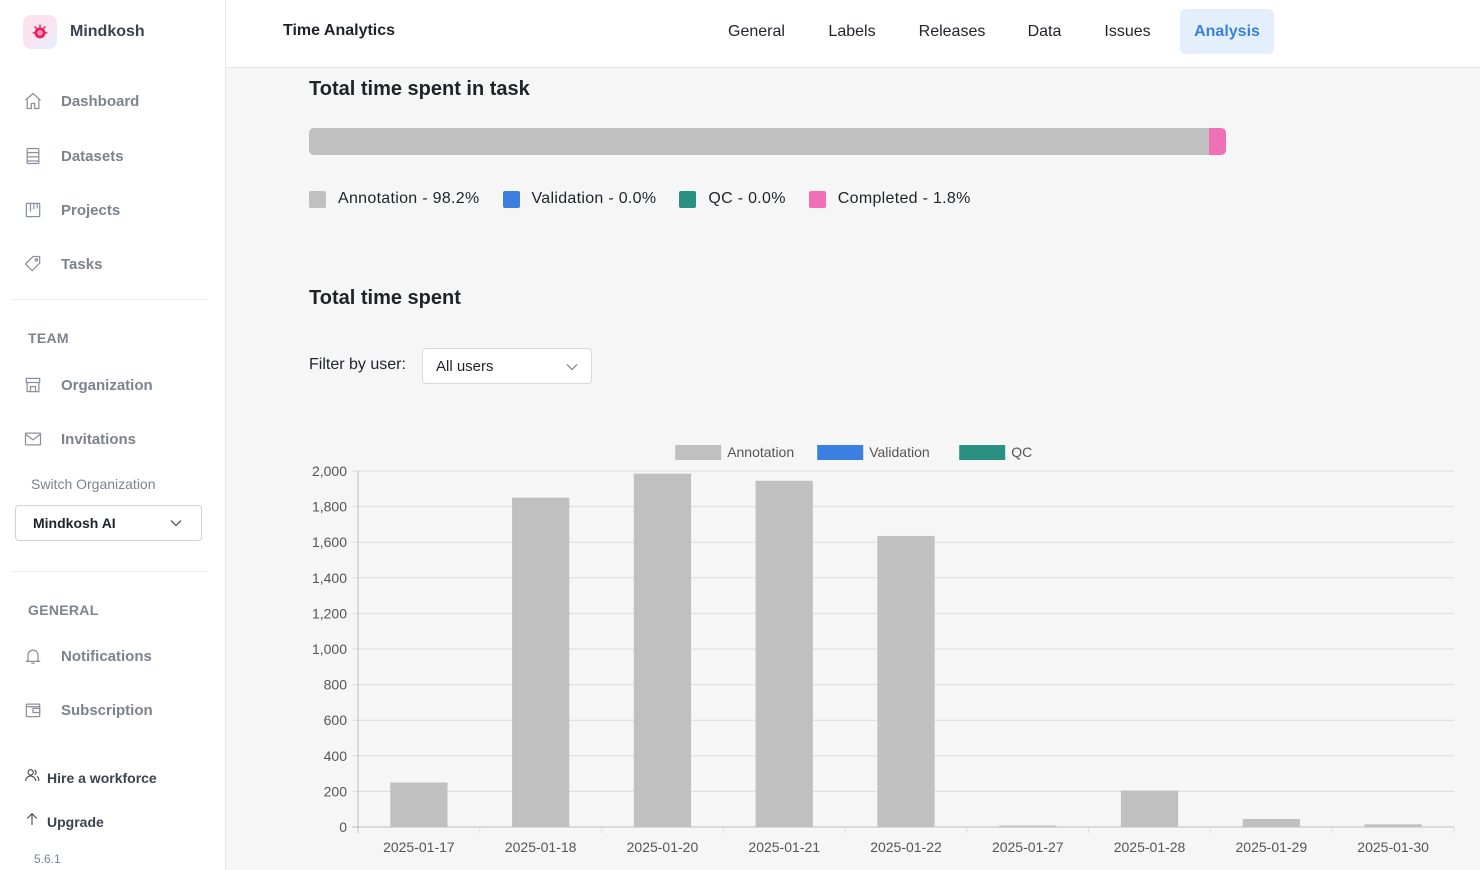 This screenshot has height=870, width=1480. Describe the element at coordinates (336, 791) in the screenshot. I see `y-tick-label: 200` at that location.